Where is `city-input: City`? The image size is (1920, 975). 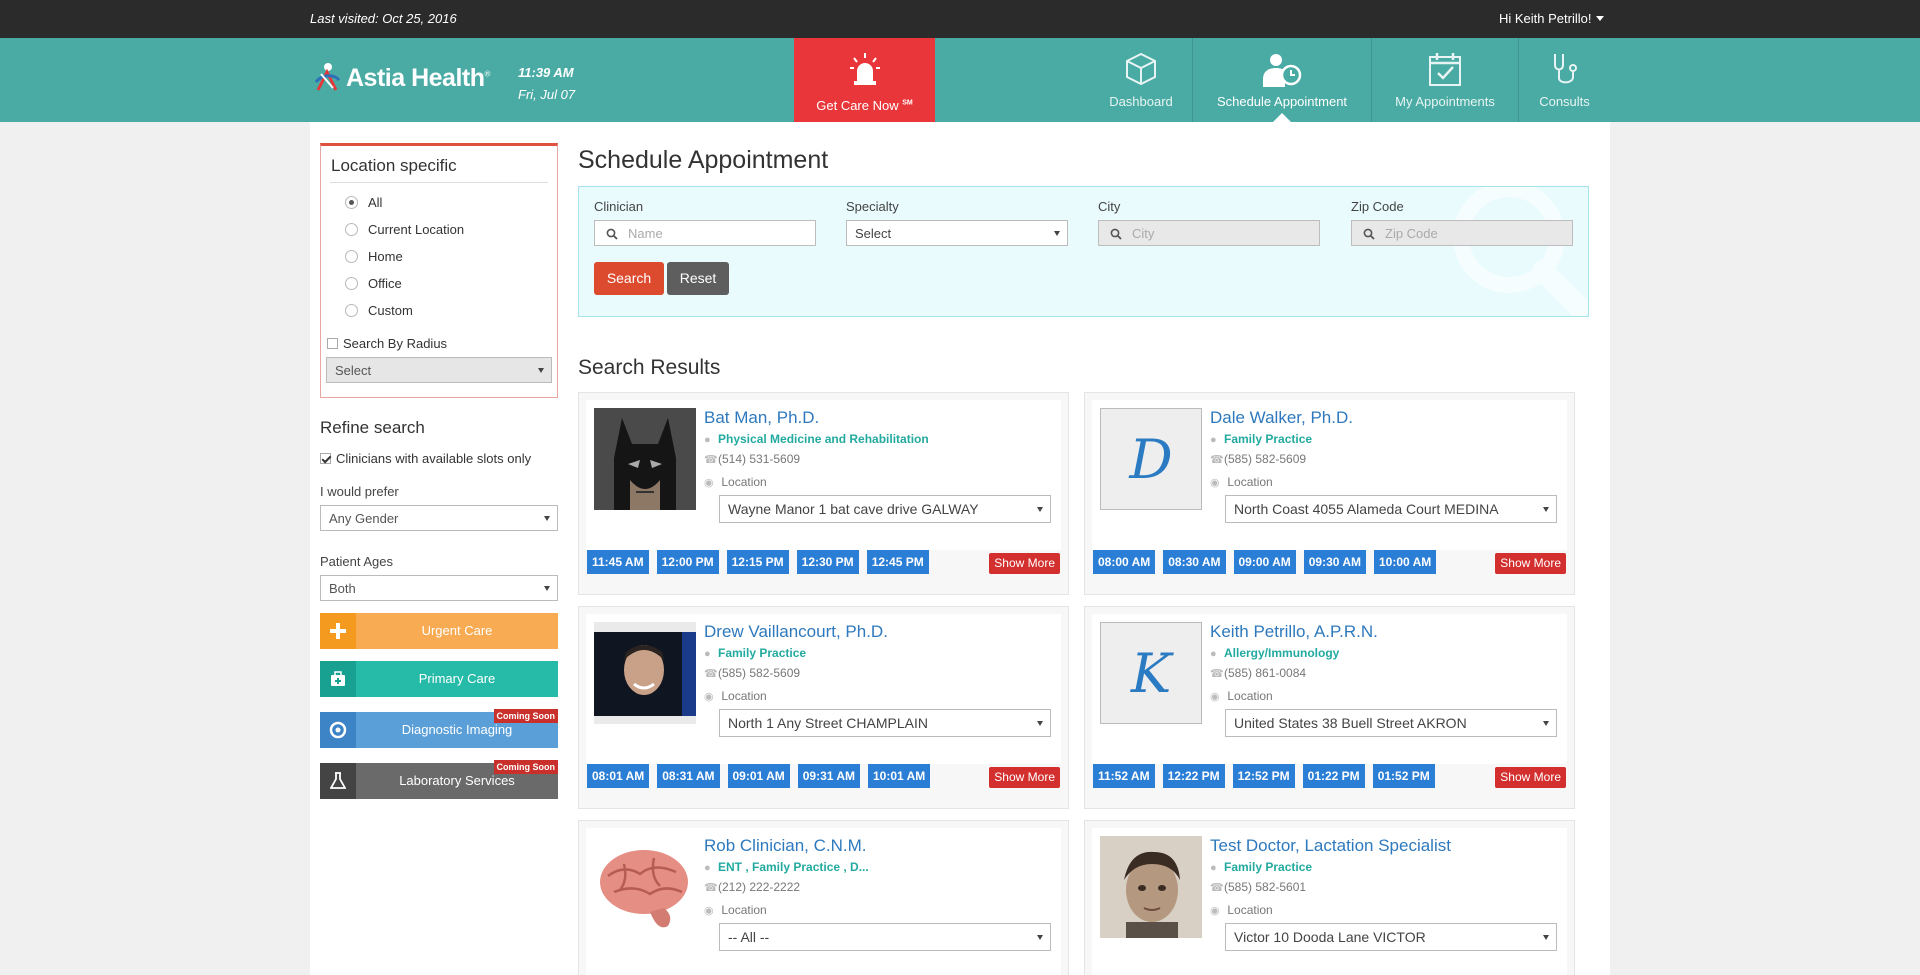
city-input: City is located at coordinates (1209, 233).